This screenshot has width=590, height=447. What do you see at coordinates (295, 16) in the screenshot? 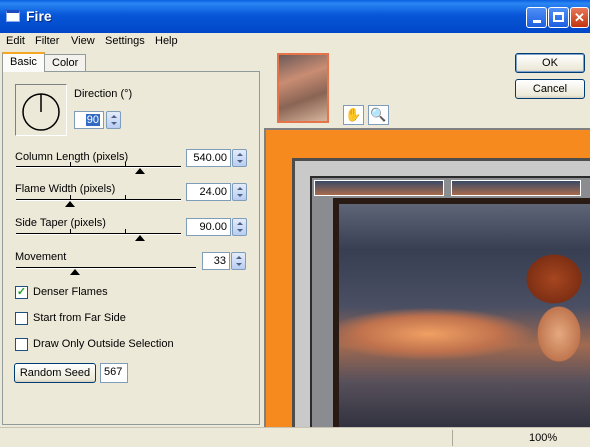
I see `title-bar: Fire ✕` at bounding box center [295, 16].